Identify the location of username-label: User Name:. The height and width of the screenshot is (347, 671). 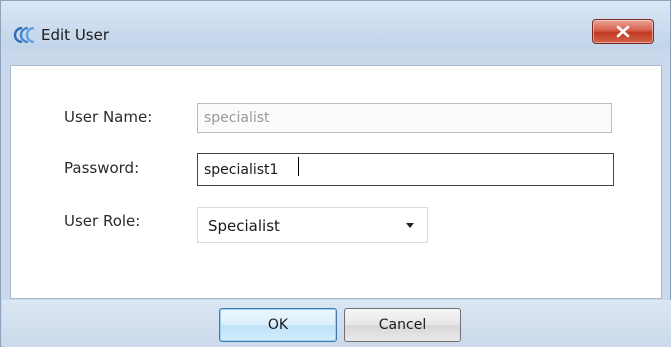
(108, 117).